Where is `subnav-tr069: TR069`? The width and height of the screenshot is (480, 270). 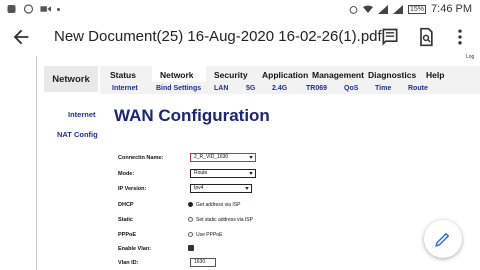 subnav-tr069: TR069 is located at coordinates (316, 88).